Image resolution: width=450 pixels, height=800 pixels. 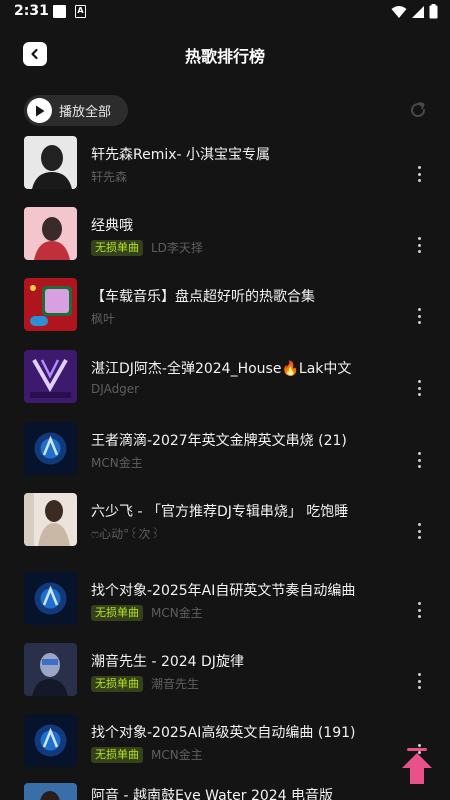 I want to click on song-title: 【车载音乐】盘点超好听的热歌合集, so click(x=203, y=297).